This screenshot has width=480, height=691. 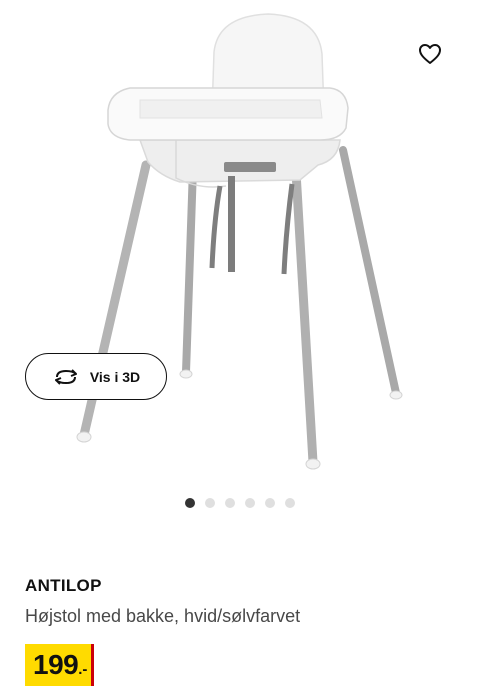 I want to click on view-in-3d-button: Vis i 3D, so click(x=96, y=376).